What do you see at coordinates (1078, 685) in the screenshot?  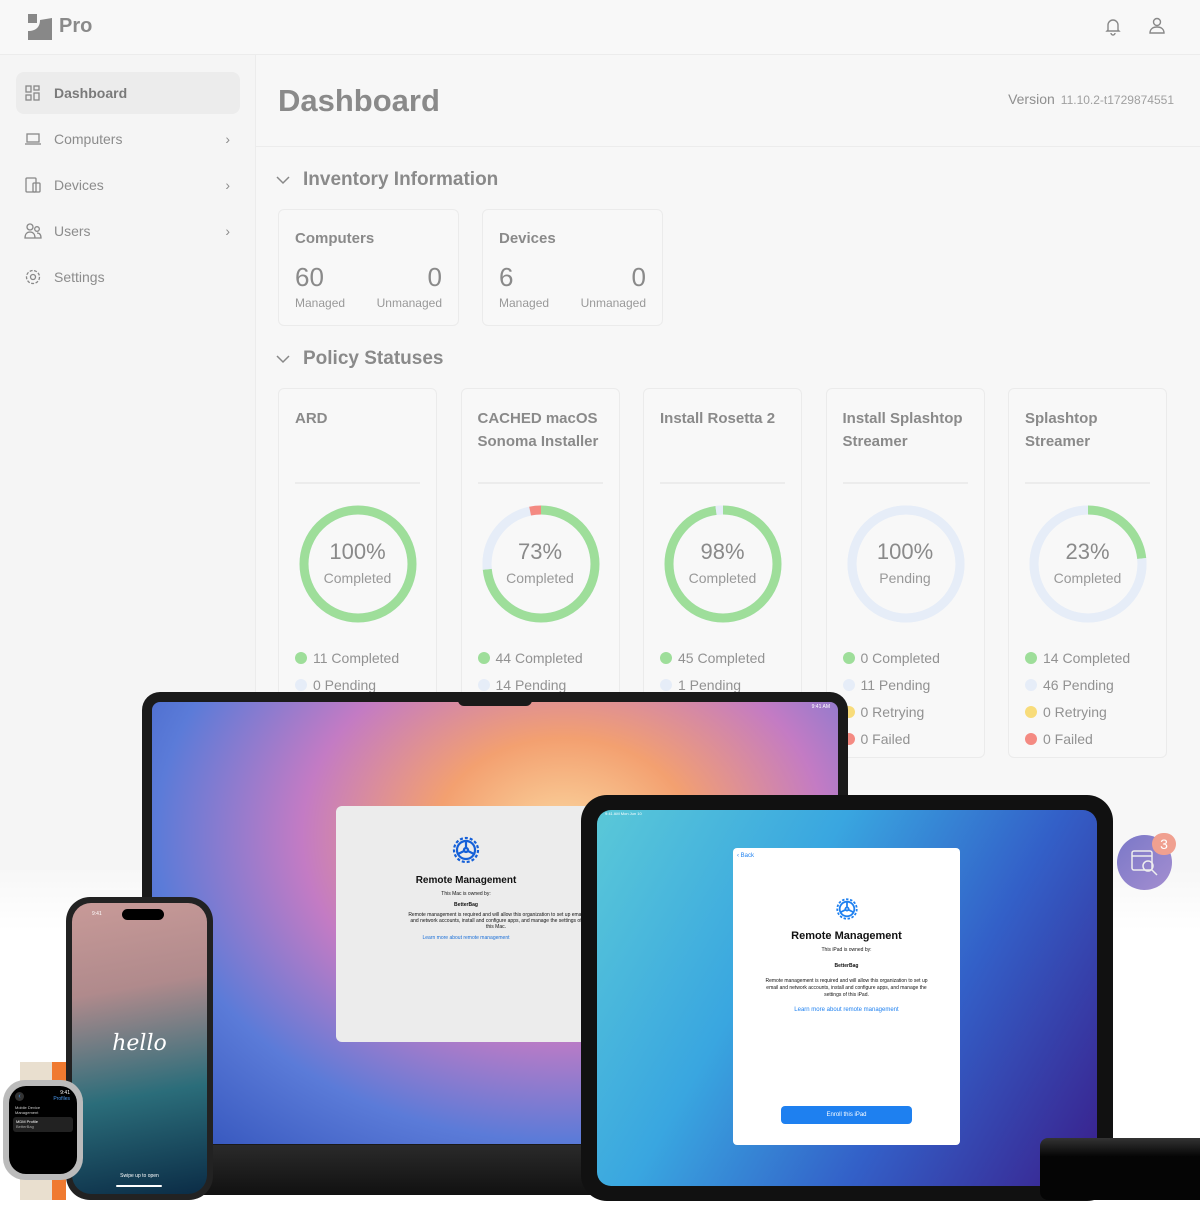 I see `legend-text: 46 Pending` at bounding box center [1078, 685].